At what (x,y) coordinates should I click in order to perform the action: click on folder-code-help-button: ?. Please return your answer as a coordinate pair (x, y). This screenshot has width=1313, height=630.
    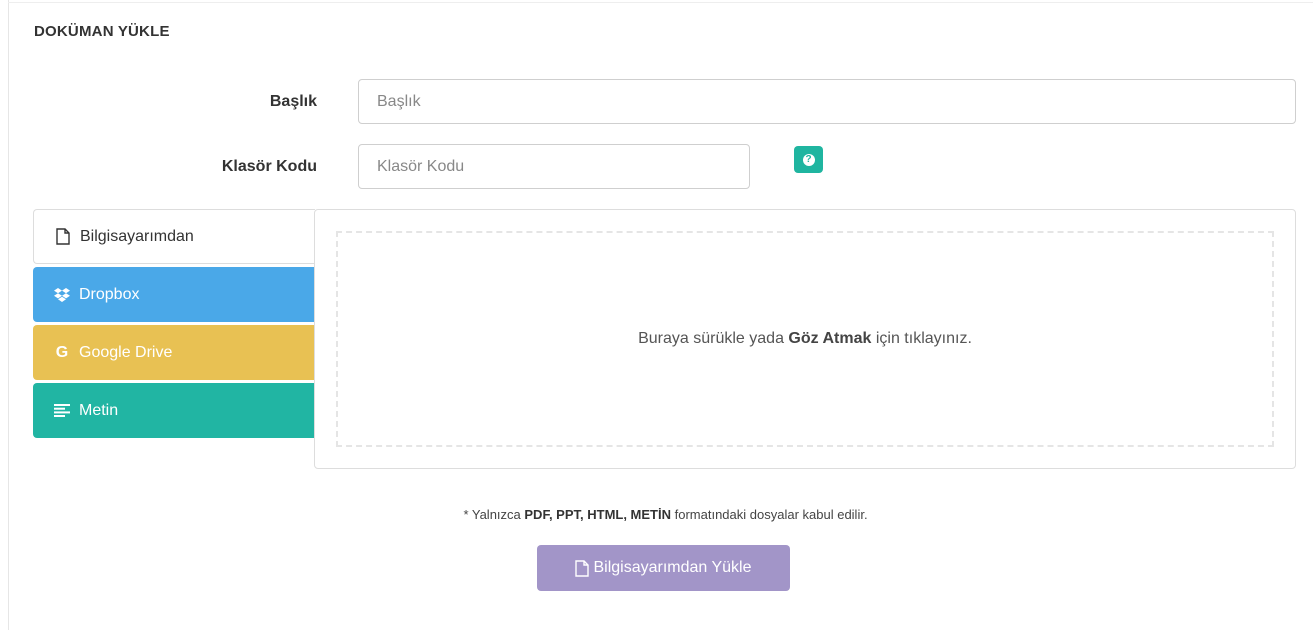
    Looking at the image, I should click on (808, 159).